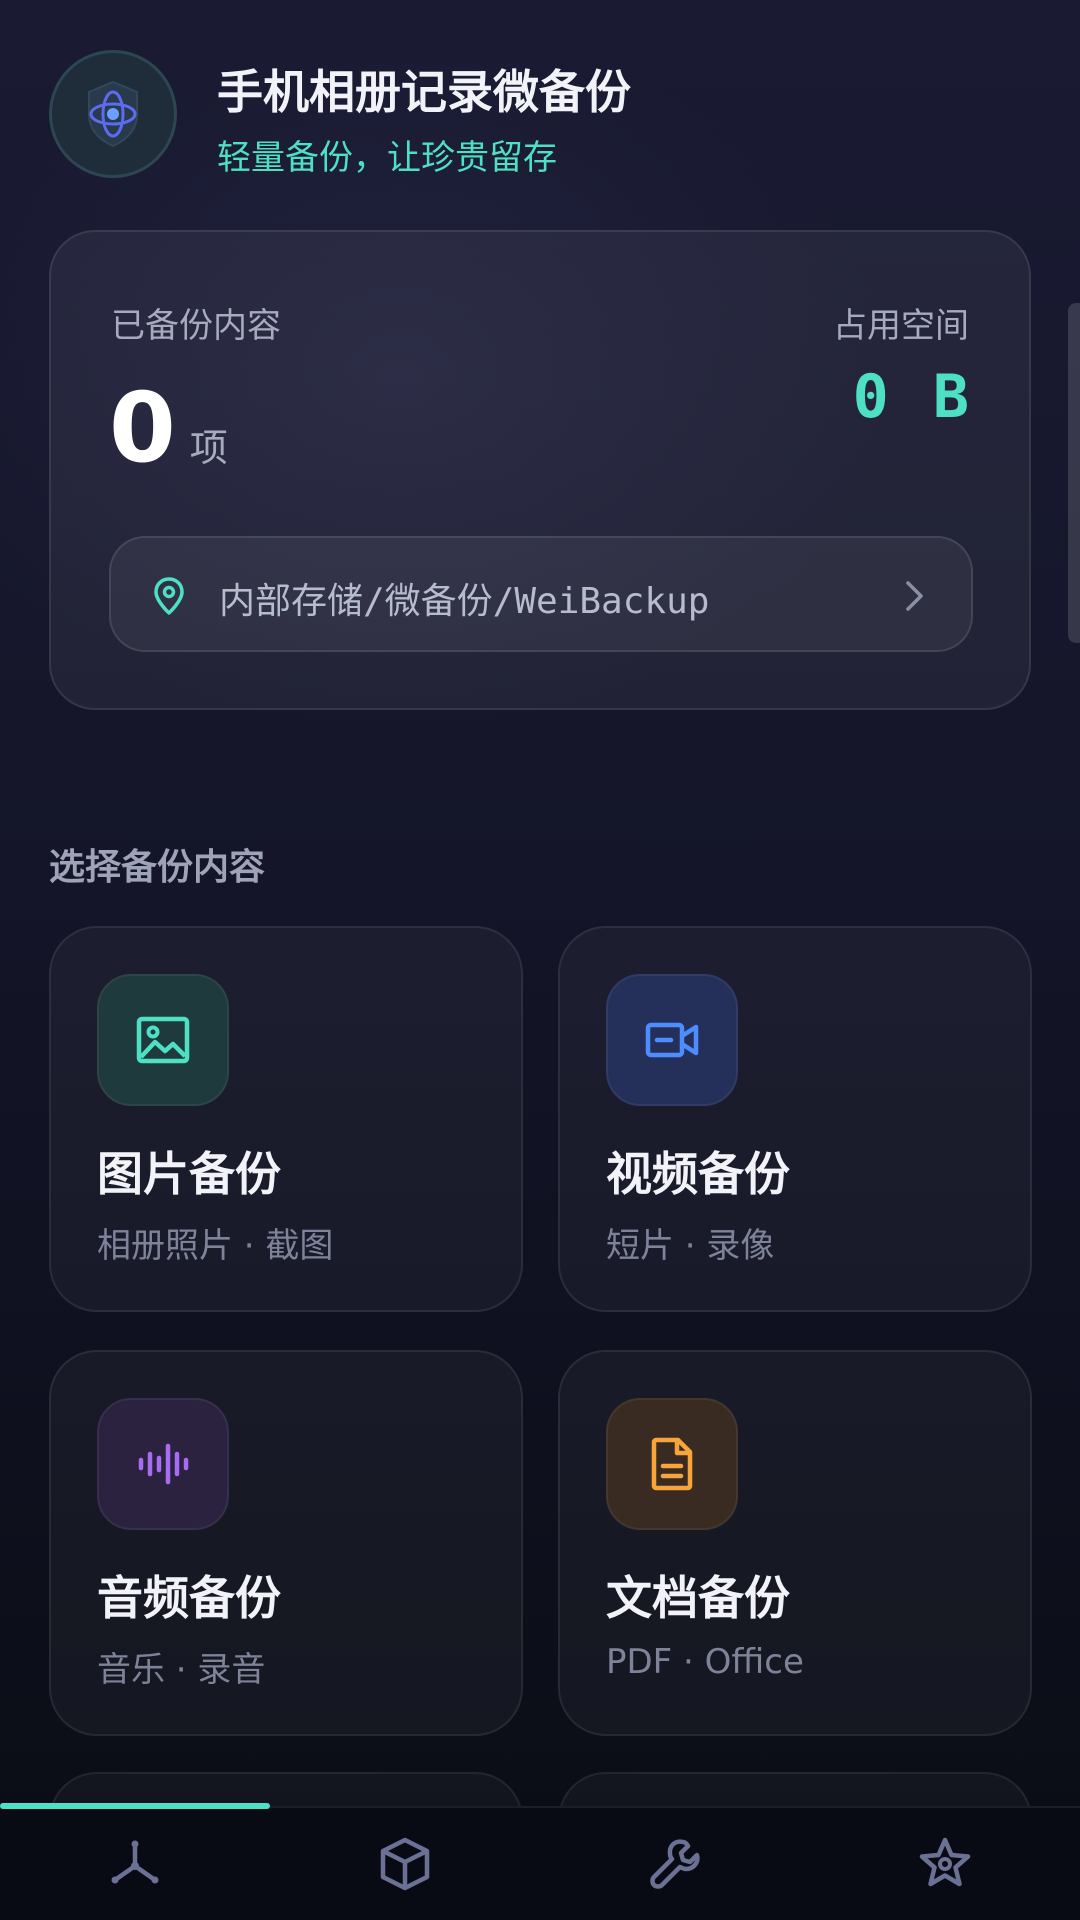  I want to click on audio-icon-box, so click(163, 1464).